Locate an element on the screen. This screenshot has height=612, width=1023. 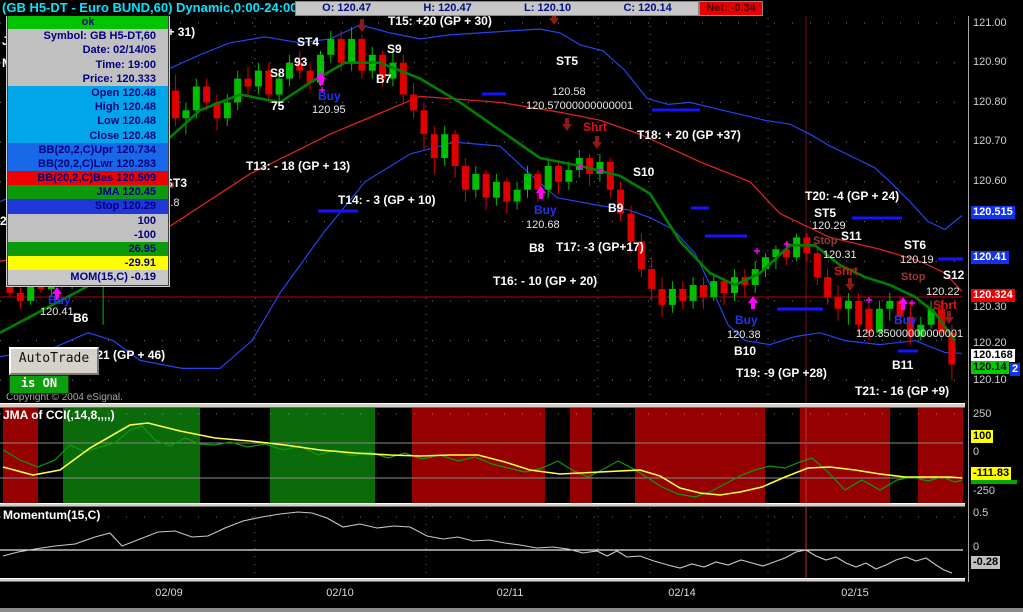
chart-annotation: 120.31 is located at coordinates (840, 255).